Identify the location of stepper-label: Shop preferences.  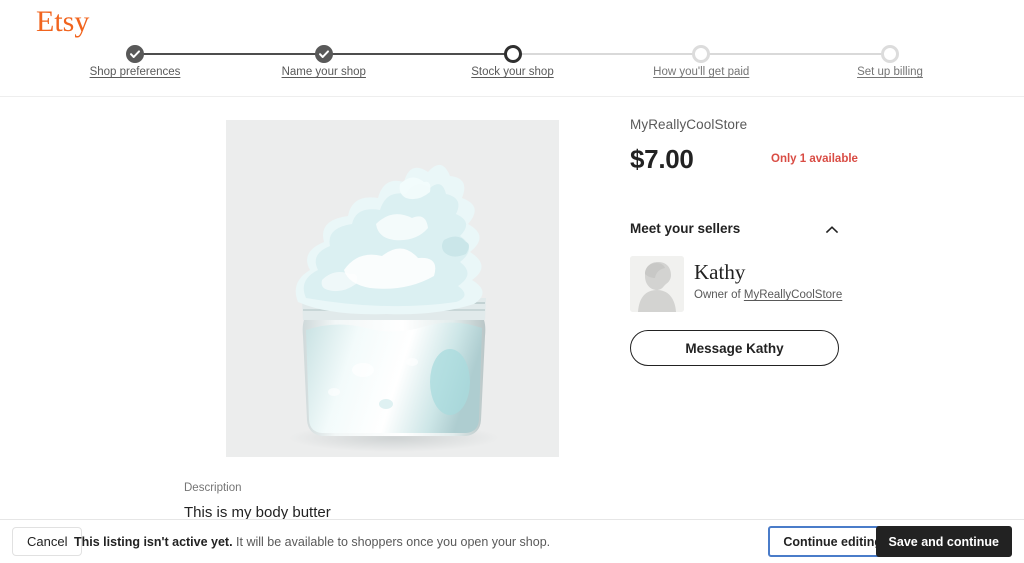
(135, 72).